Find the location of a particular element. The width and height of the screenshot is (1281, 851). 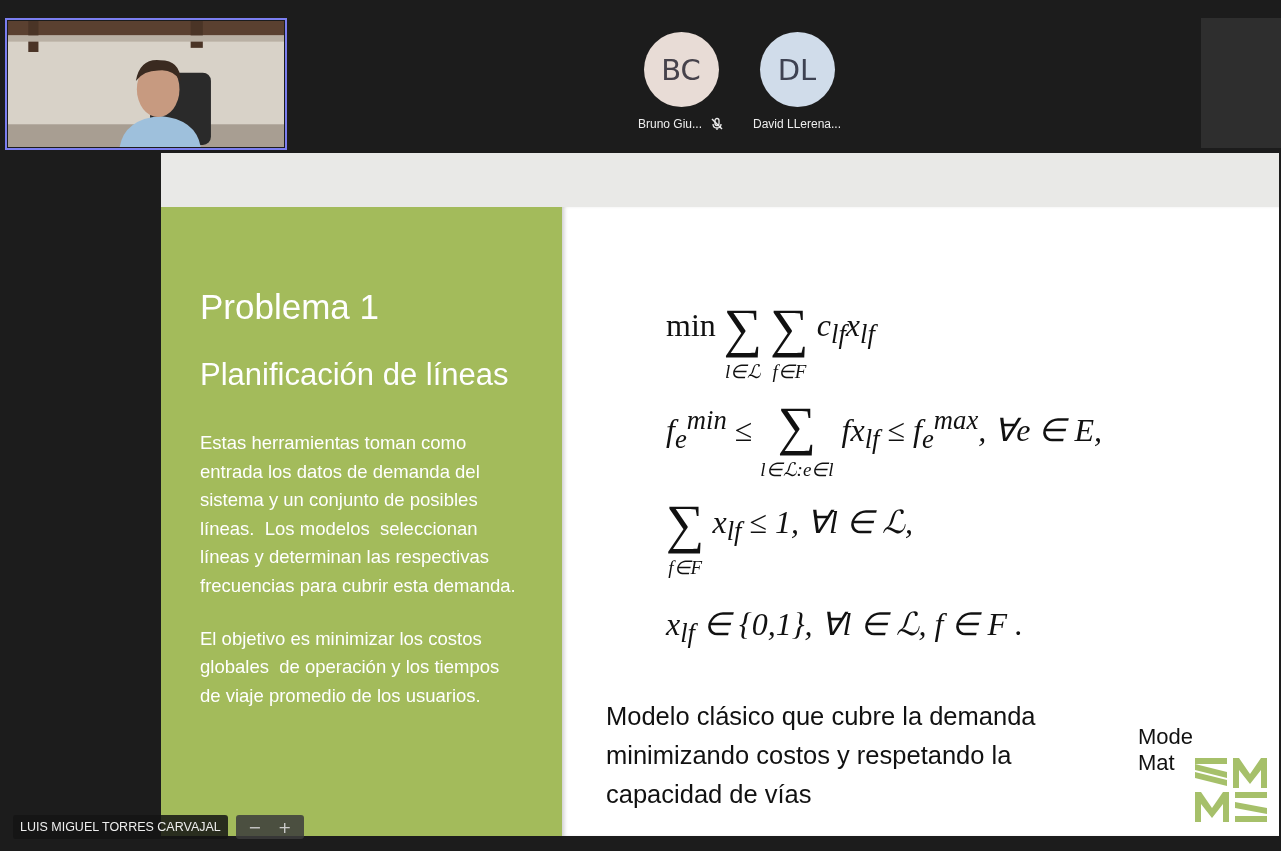

logo-text: Mat is located at coordinates (1156, 763).